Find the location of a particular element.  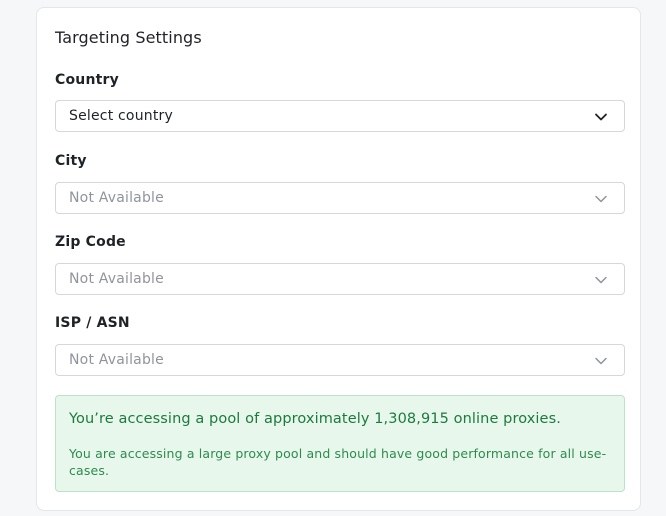

country-label: Country is located at coordinates (87, 80).